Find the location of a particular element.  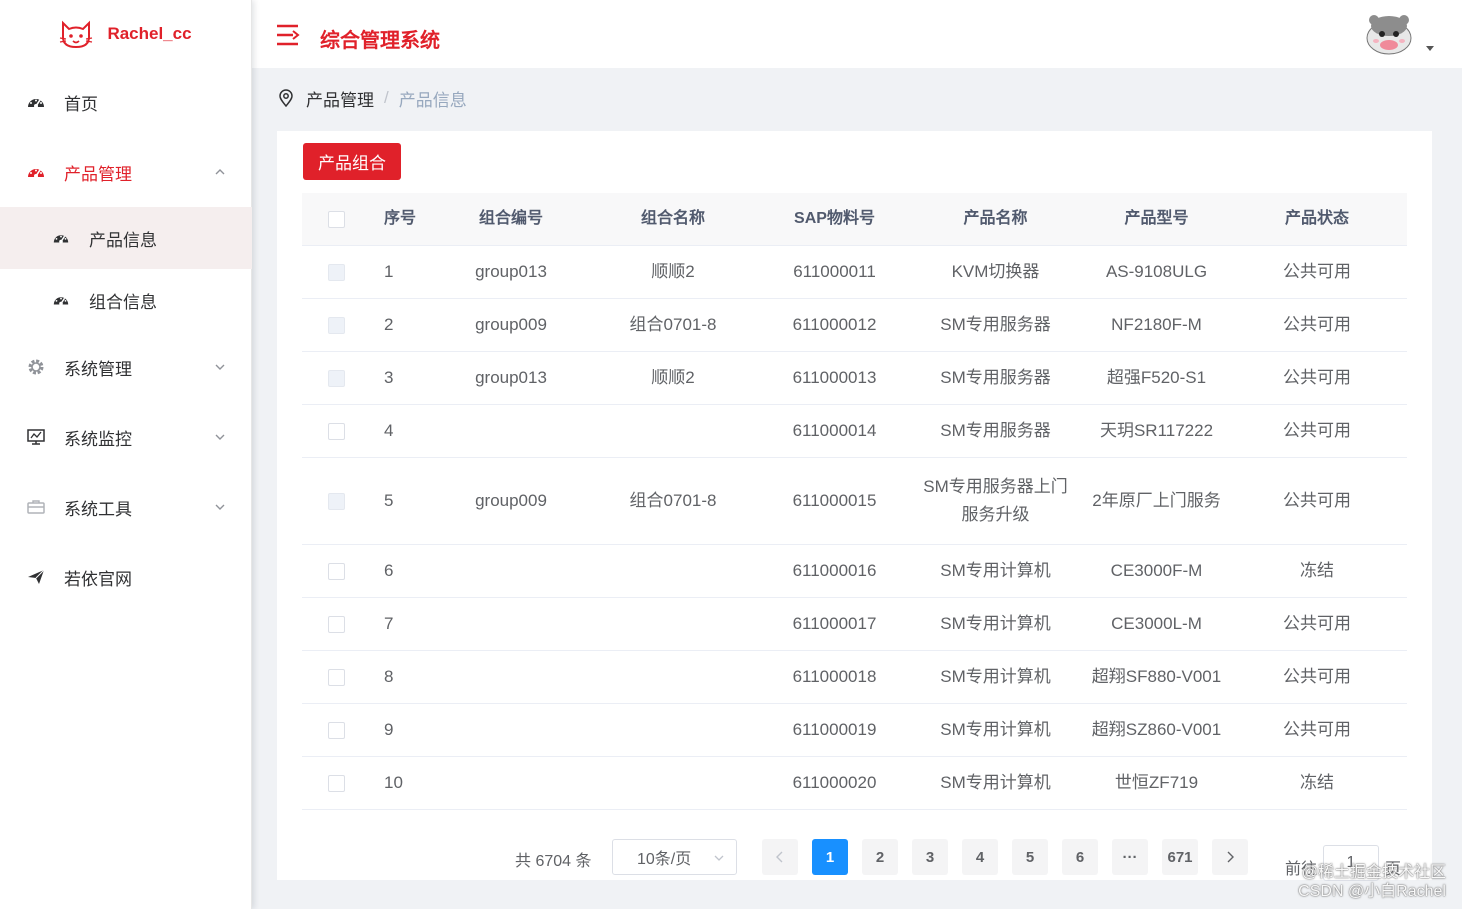

product-combo-button: 产品组合 is located at coordinates (352, 161).